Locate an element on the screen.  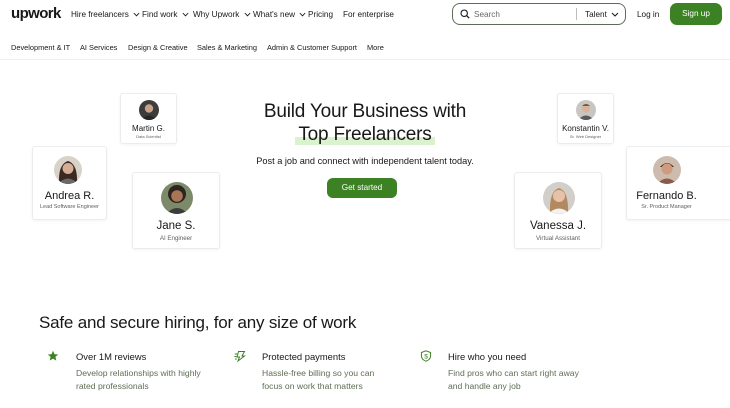
feature-description: Develop relationships with highly is located at coordinates (138, 373).